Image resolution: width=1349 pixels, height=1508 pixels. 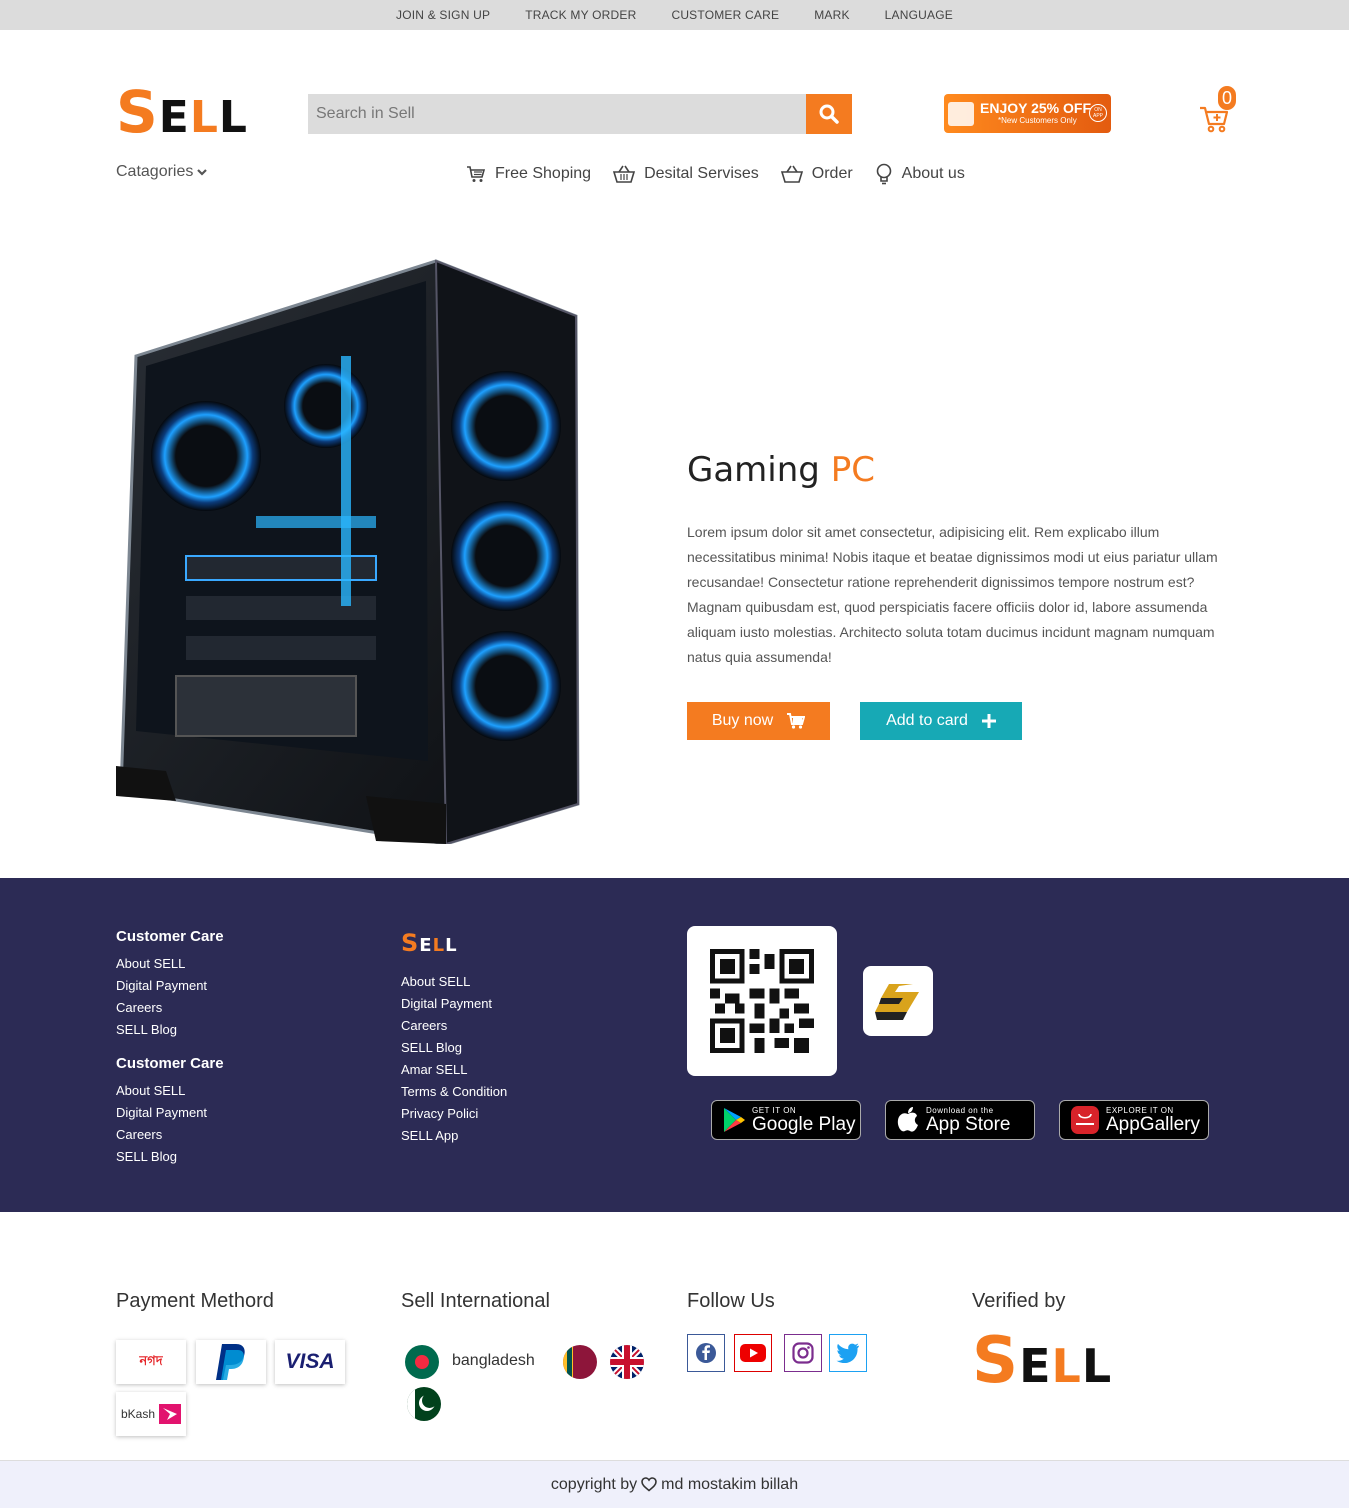 I want to click on mark-link: MARK, so click(x=831, y=15).